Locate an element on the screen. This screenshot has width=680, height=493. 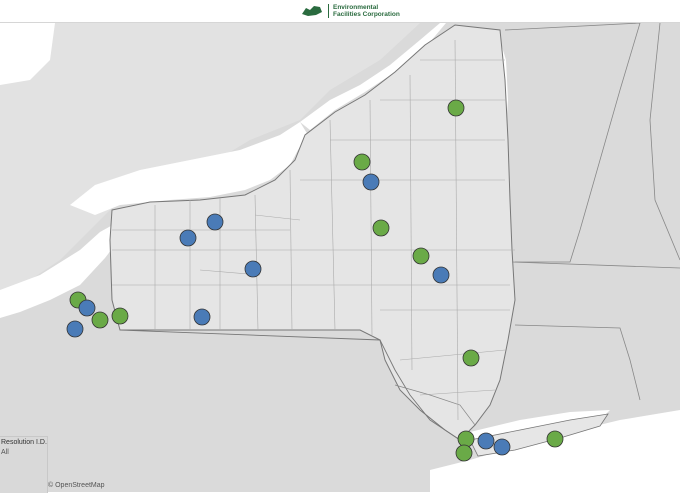
efc-logo: Environmental Facilities Corporation is located at coordinates (350, 11).